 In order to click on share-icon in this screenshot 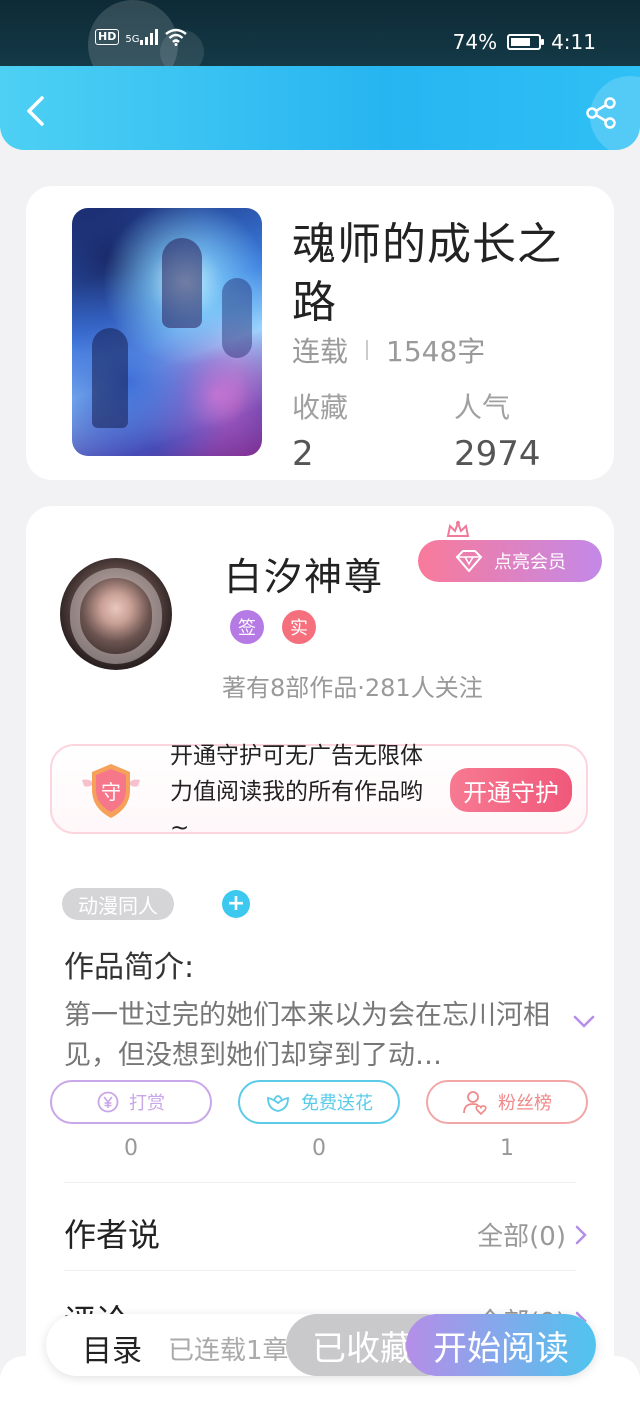, I will do `click(601, 113)`.